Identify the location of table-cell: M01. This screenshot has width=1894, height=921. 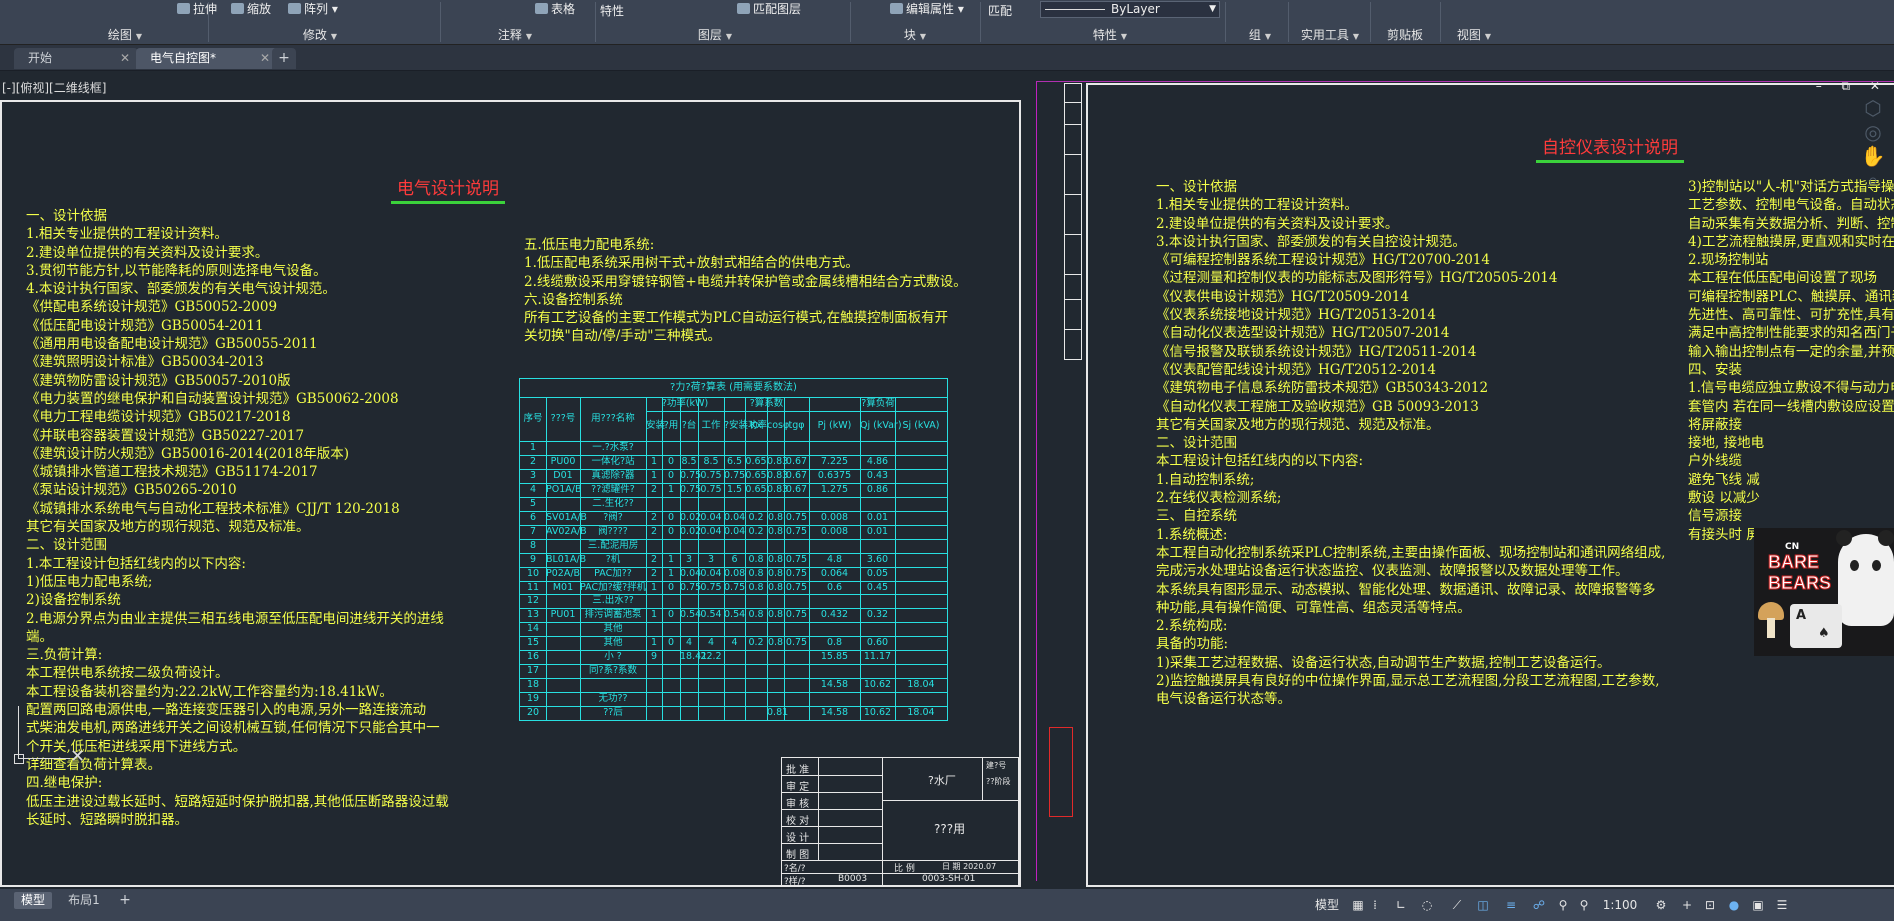
(563, 587).